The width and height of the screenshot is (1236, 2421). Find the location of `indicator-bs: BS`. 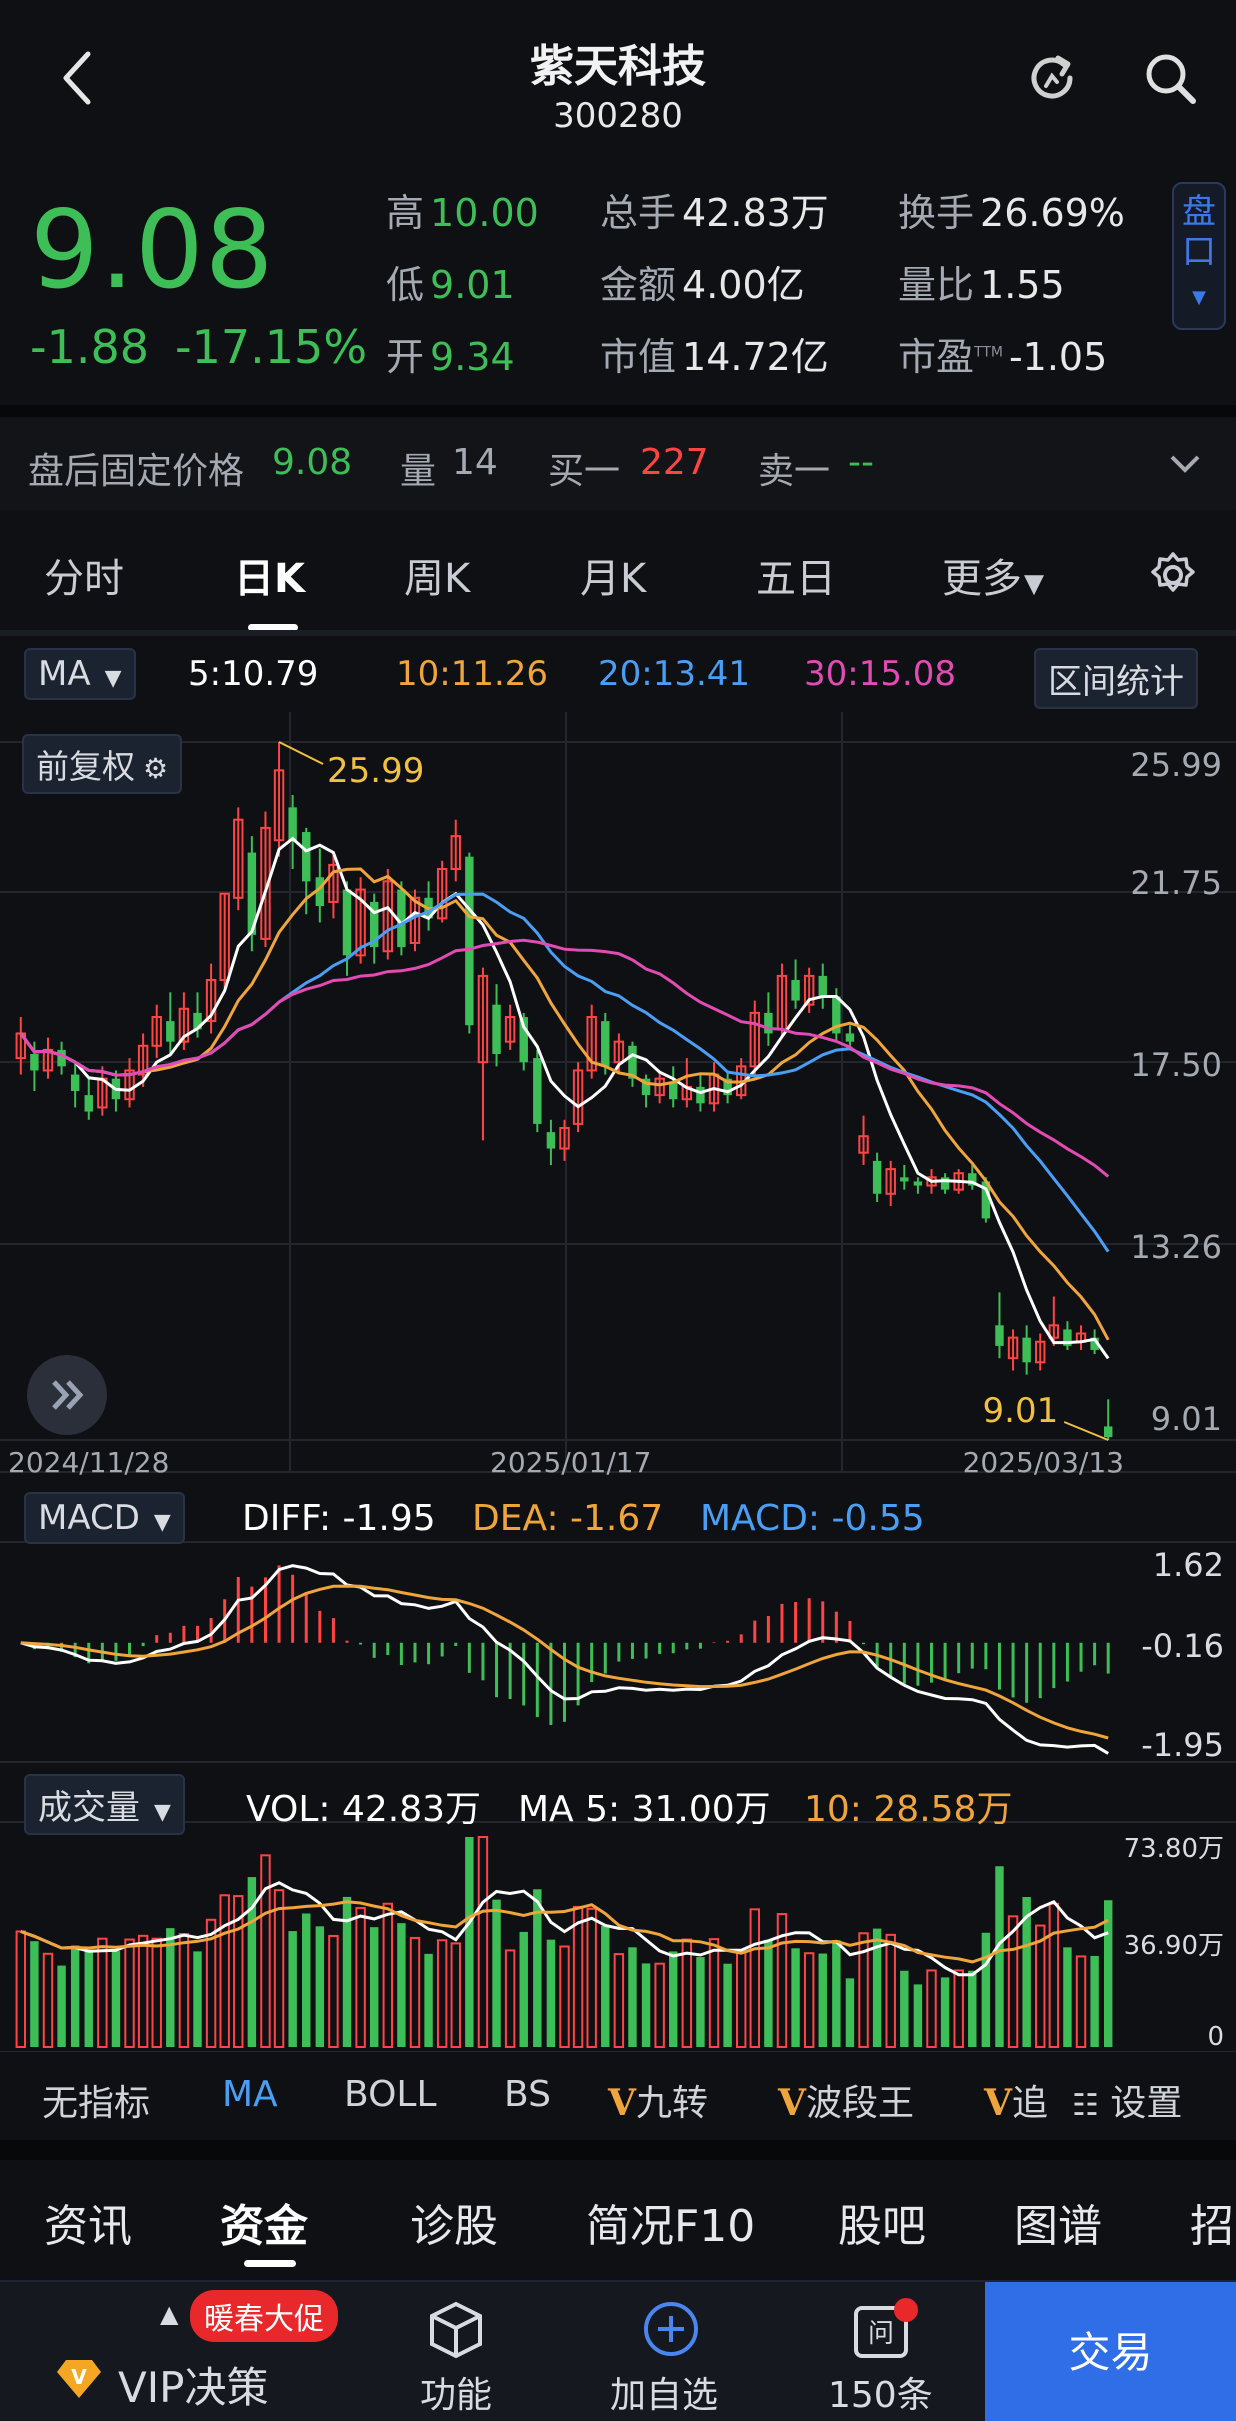

indicator-bs: BS is located at coordinates (527, 2094).